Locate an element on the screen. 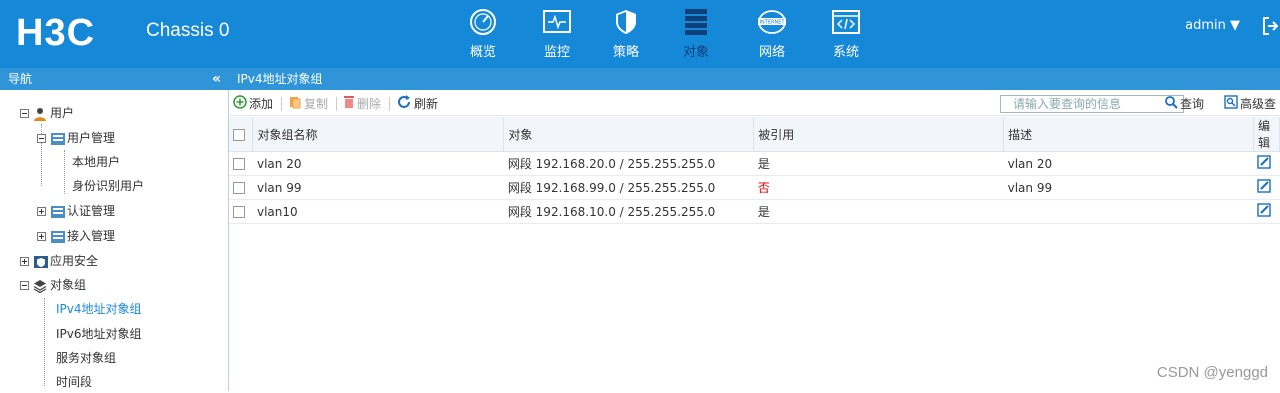  layers-icon is located at coordinates (40, 285).